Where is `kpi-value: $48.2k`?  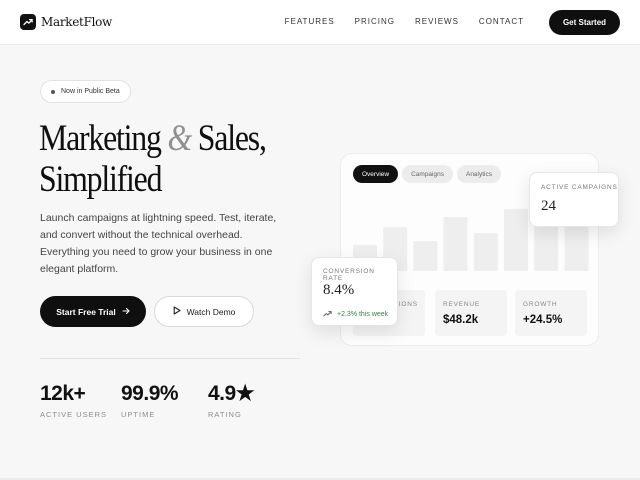 kpi-value: $48.2k is located at coordinates (461, 320).